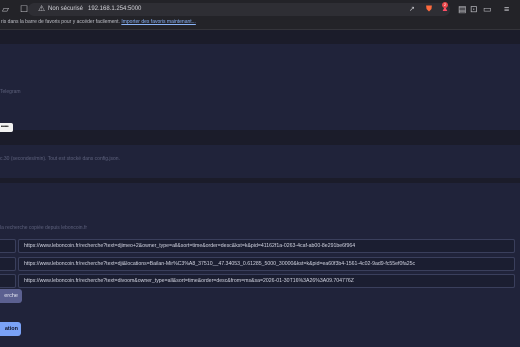 The width and height of the screenshot is (520, 347). Describe the element at coordinates (445, 5) in the screenshot. I see `notification-badge: 2` at that location.